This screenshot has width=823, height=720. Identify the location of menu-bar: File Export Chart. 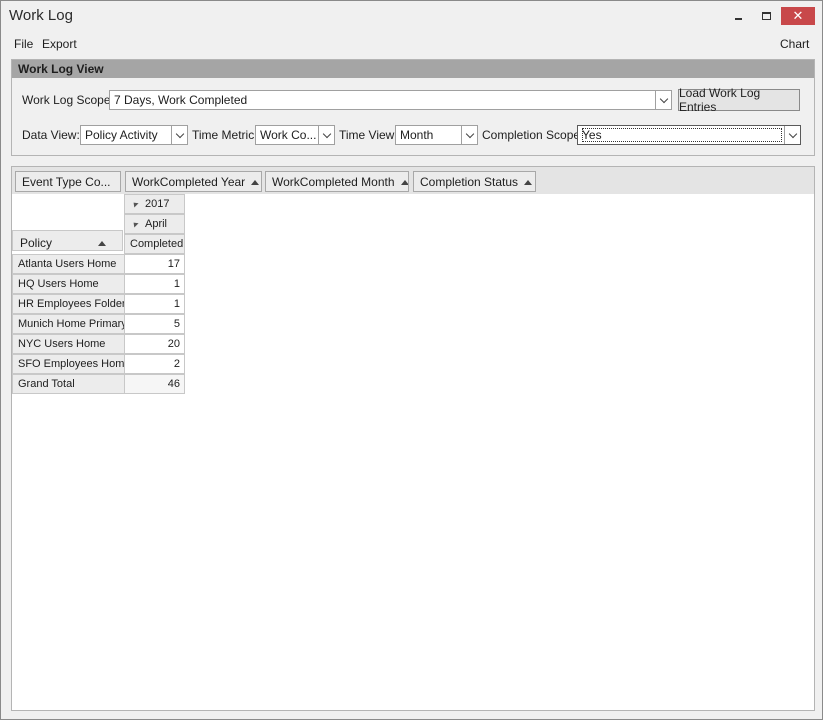
(411, 45).